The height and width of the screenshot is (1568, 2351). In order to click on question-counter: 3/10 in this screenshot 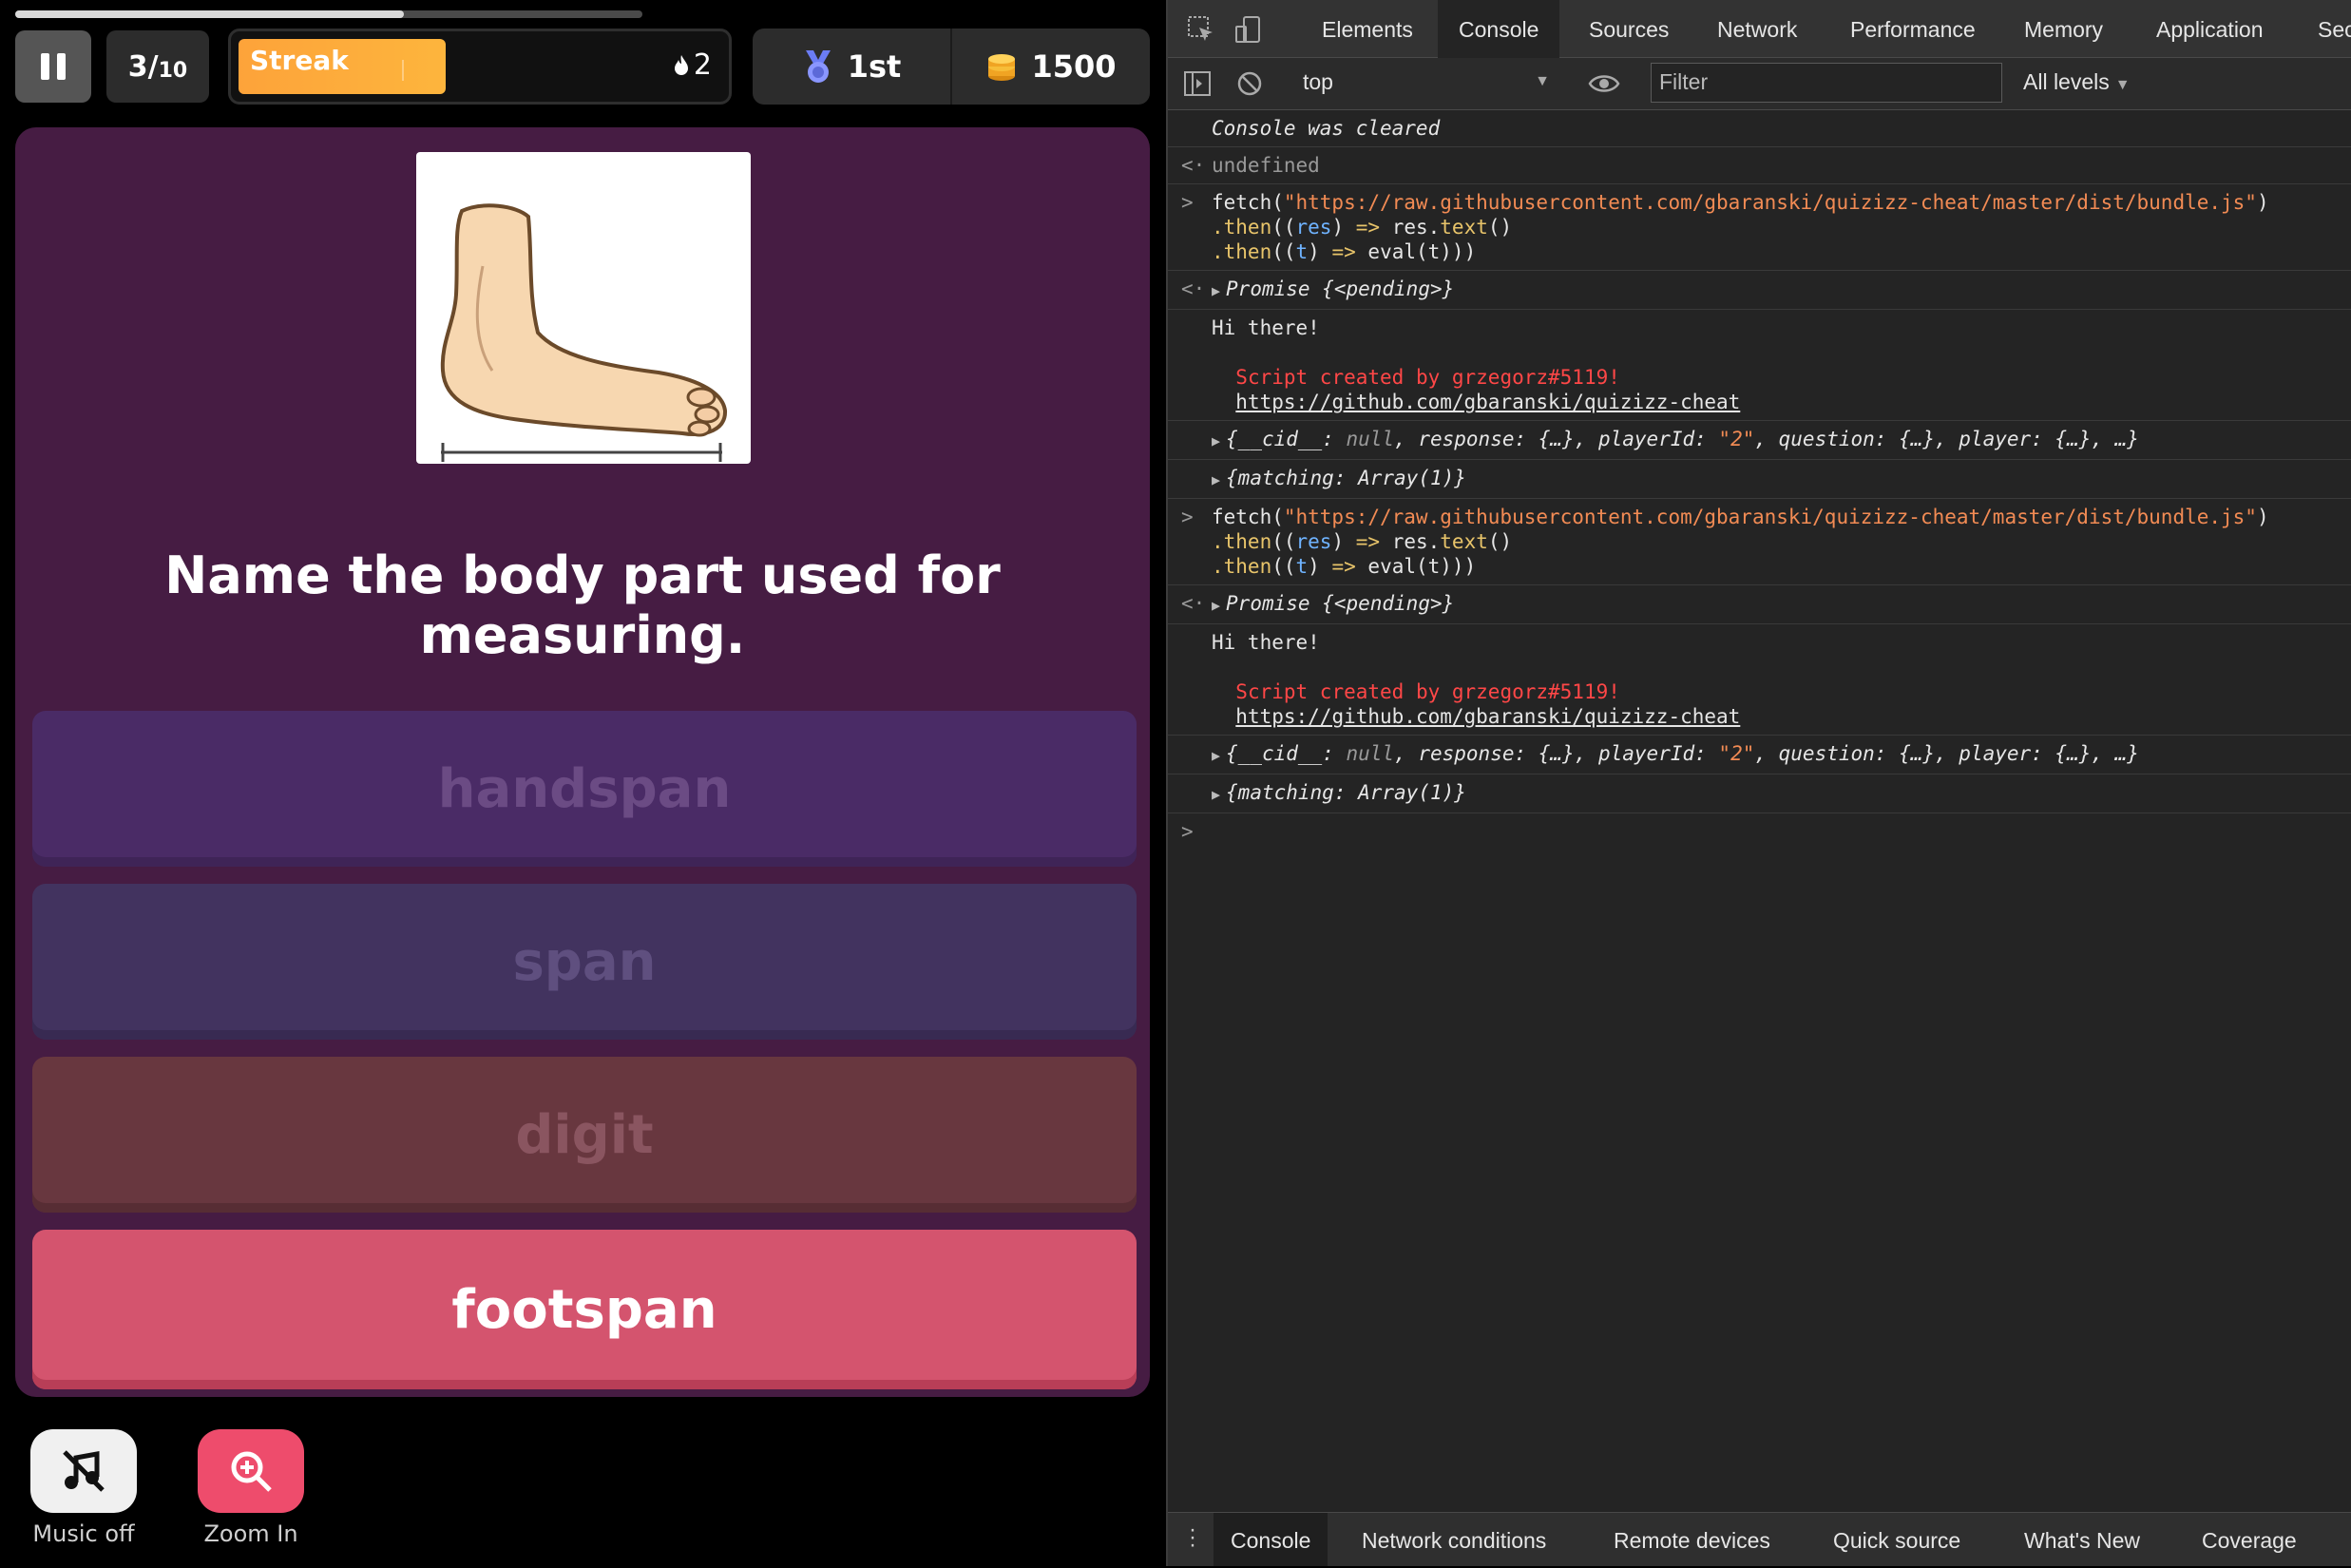, I will do `click(158, 67)`.